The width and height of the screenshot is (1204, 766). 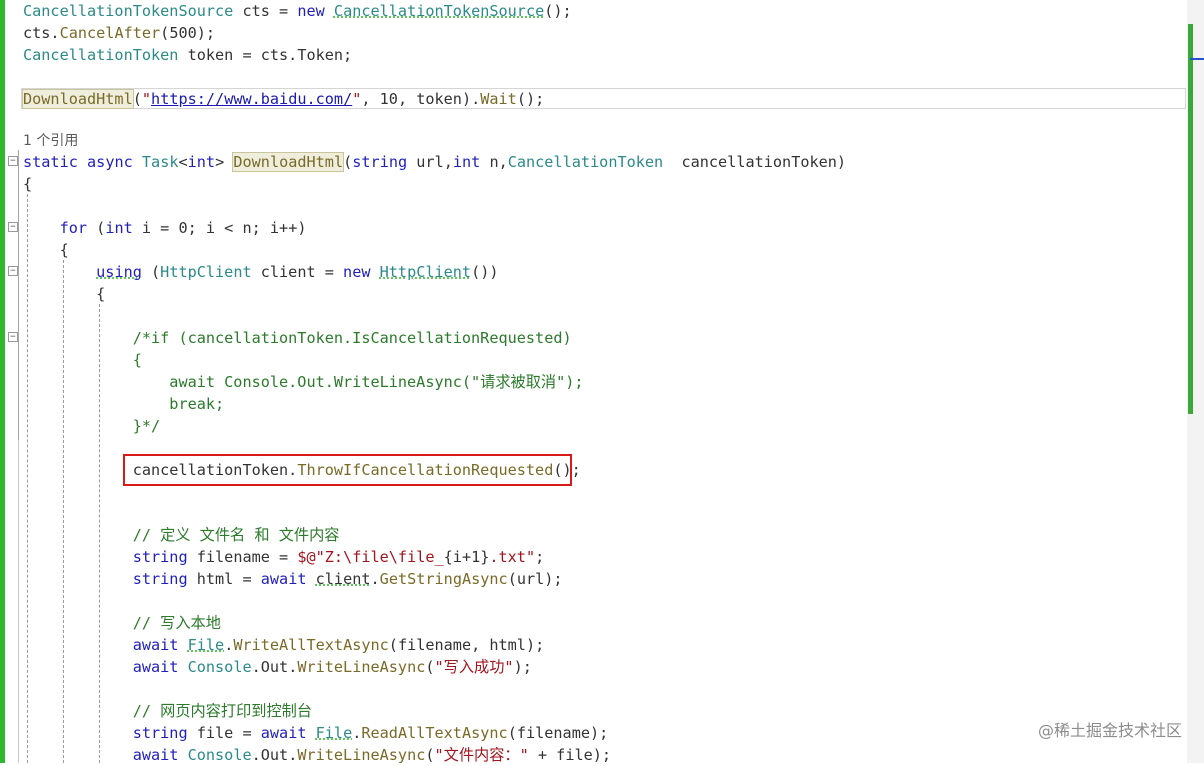 What do you see at coordinates (82, 360) in the screenshot?
I see `code-line-13: {` at bounding box center [82, 360].